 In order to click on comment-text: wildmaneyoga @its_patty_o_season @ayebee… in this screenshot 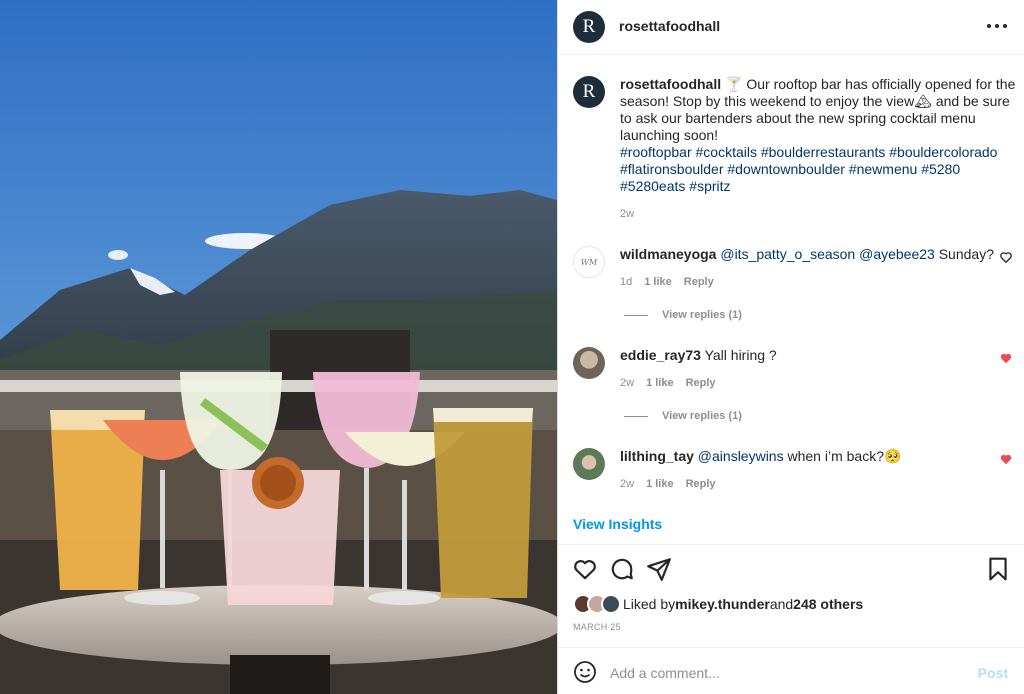, I will do `click(807, 254)`.